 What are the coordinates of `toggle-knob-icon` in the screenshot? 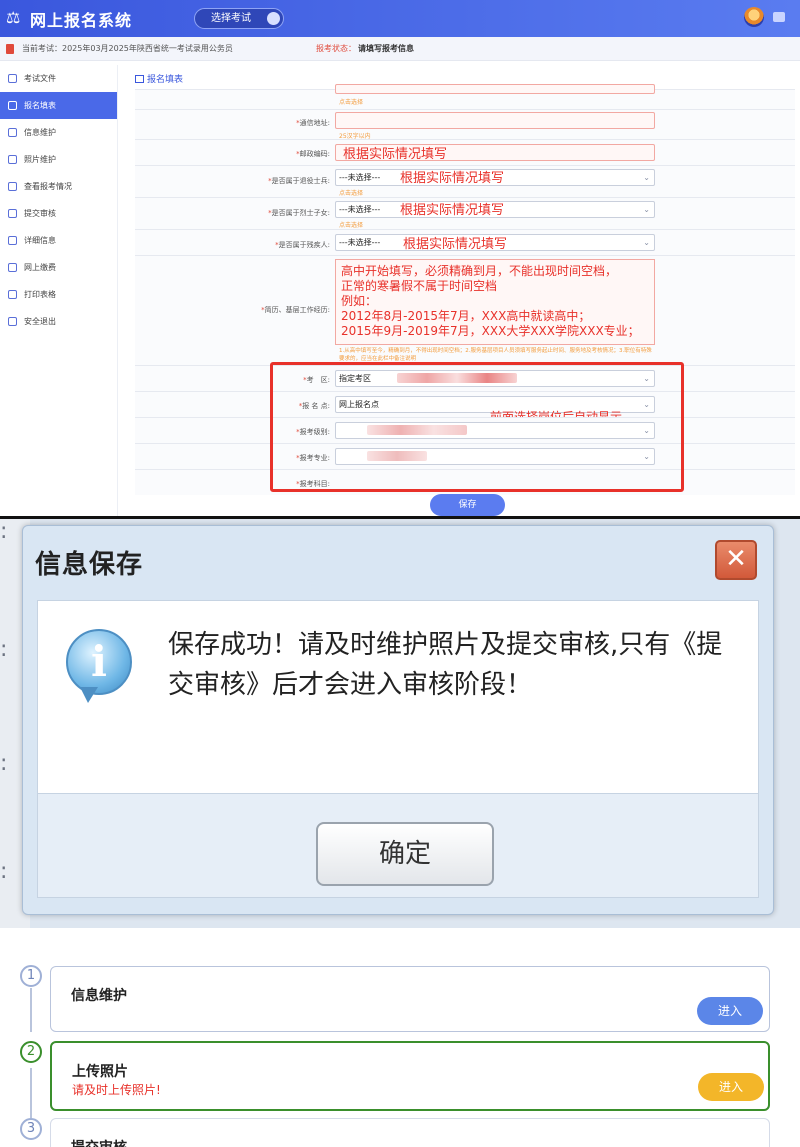 It's located at (273, 18).